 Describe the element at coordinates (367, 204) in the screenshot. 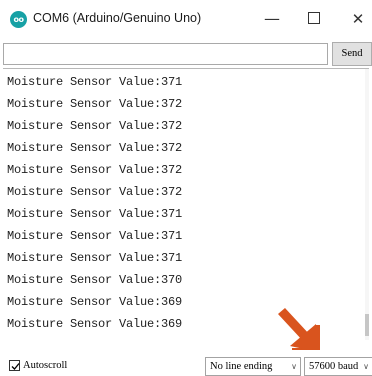

I see `vertical-scrollbar` at that location.